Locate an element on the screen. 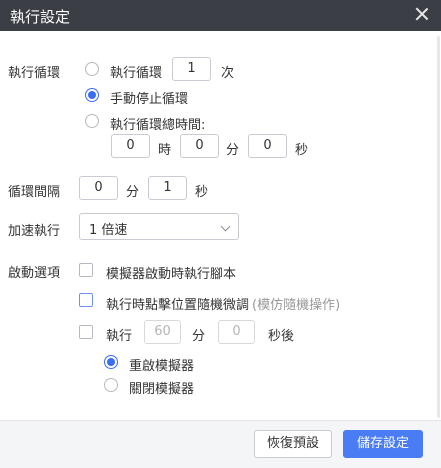 The height and width of the screenshot is (468, 441). radio-total-duration-label: 執行循環總時間: is located at coordinates (158, 125).